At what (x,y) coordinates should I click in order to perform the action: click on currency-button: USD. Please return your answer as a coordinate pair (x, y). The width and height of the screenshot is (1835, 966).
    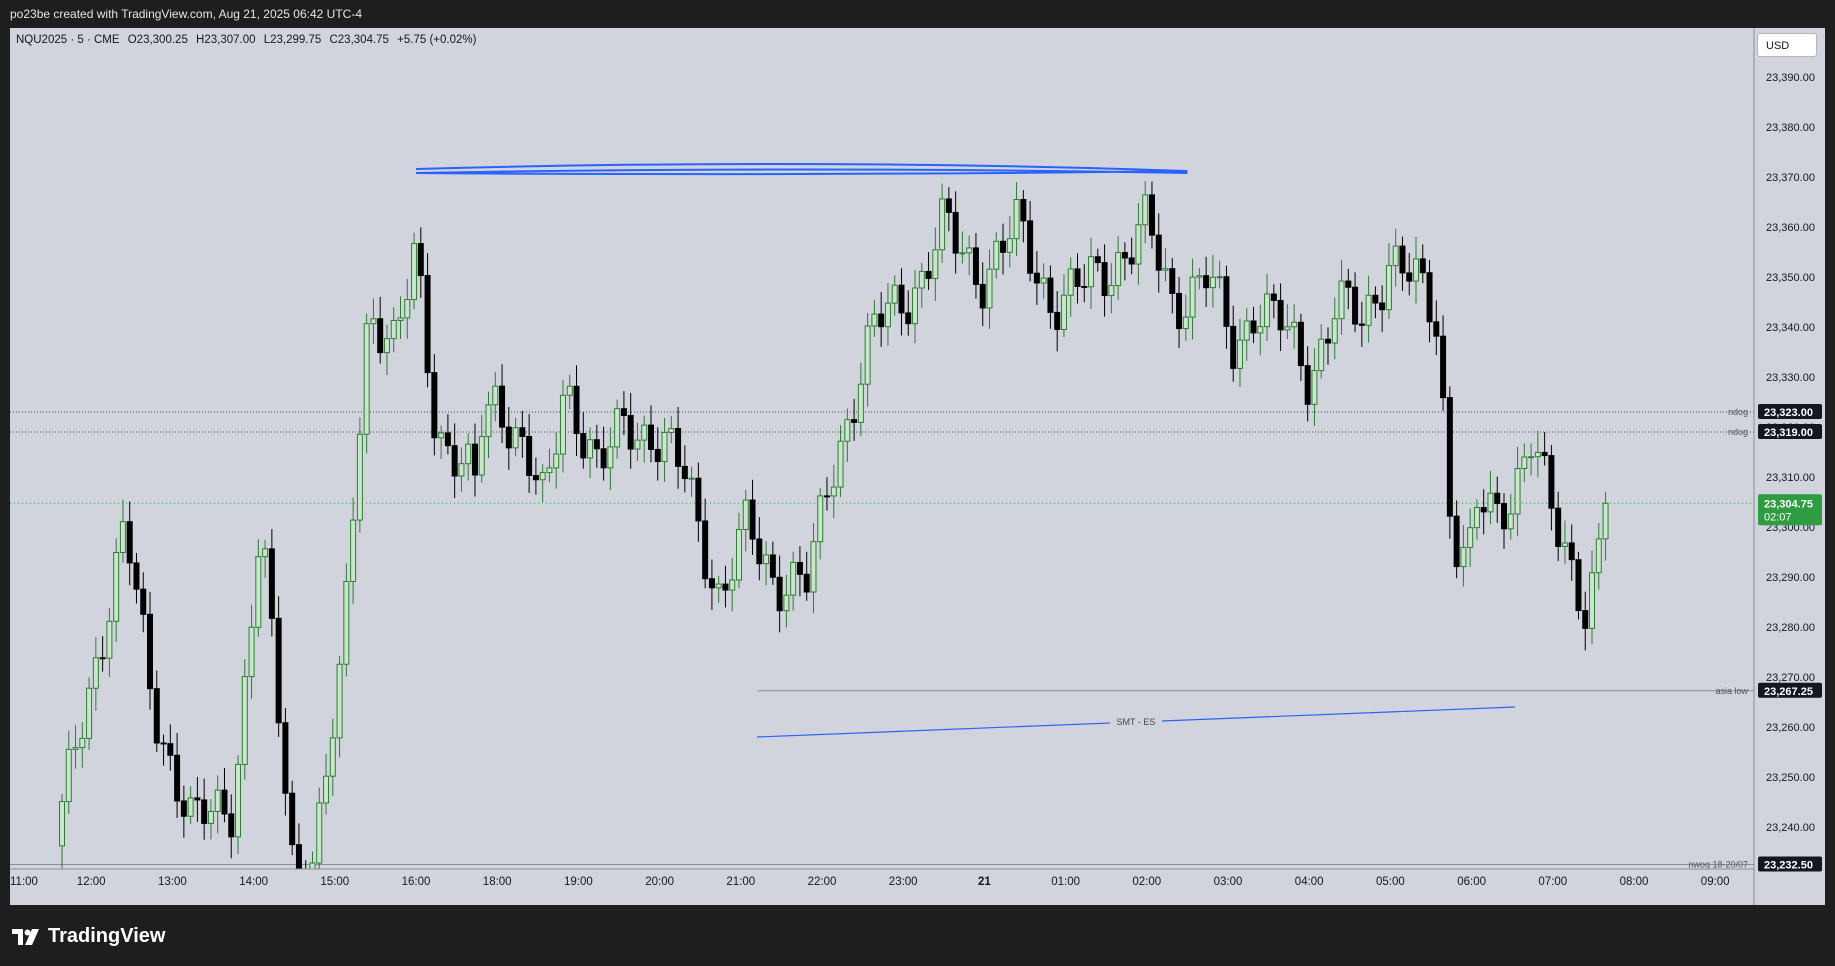
    Looking at the image, I should click on (1787, 45).